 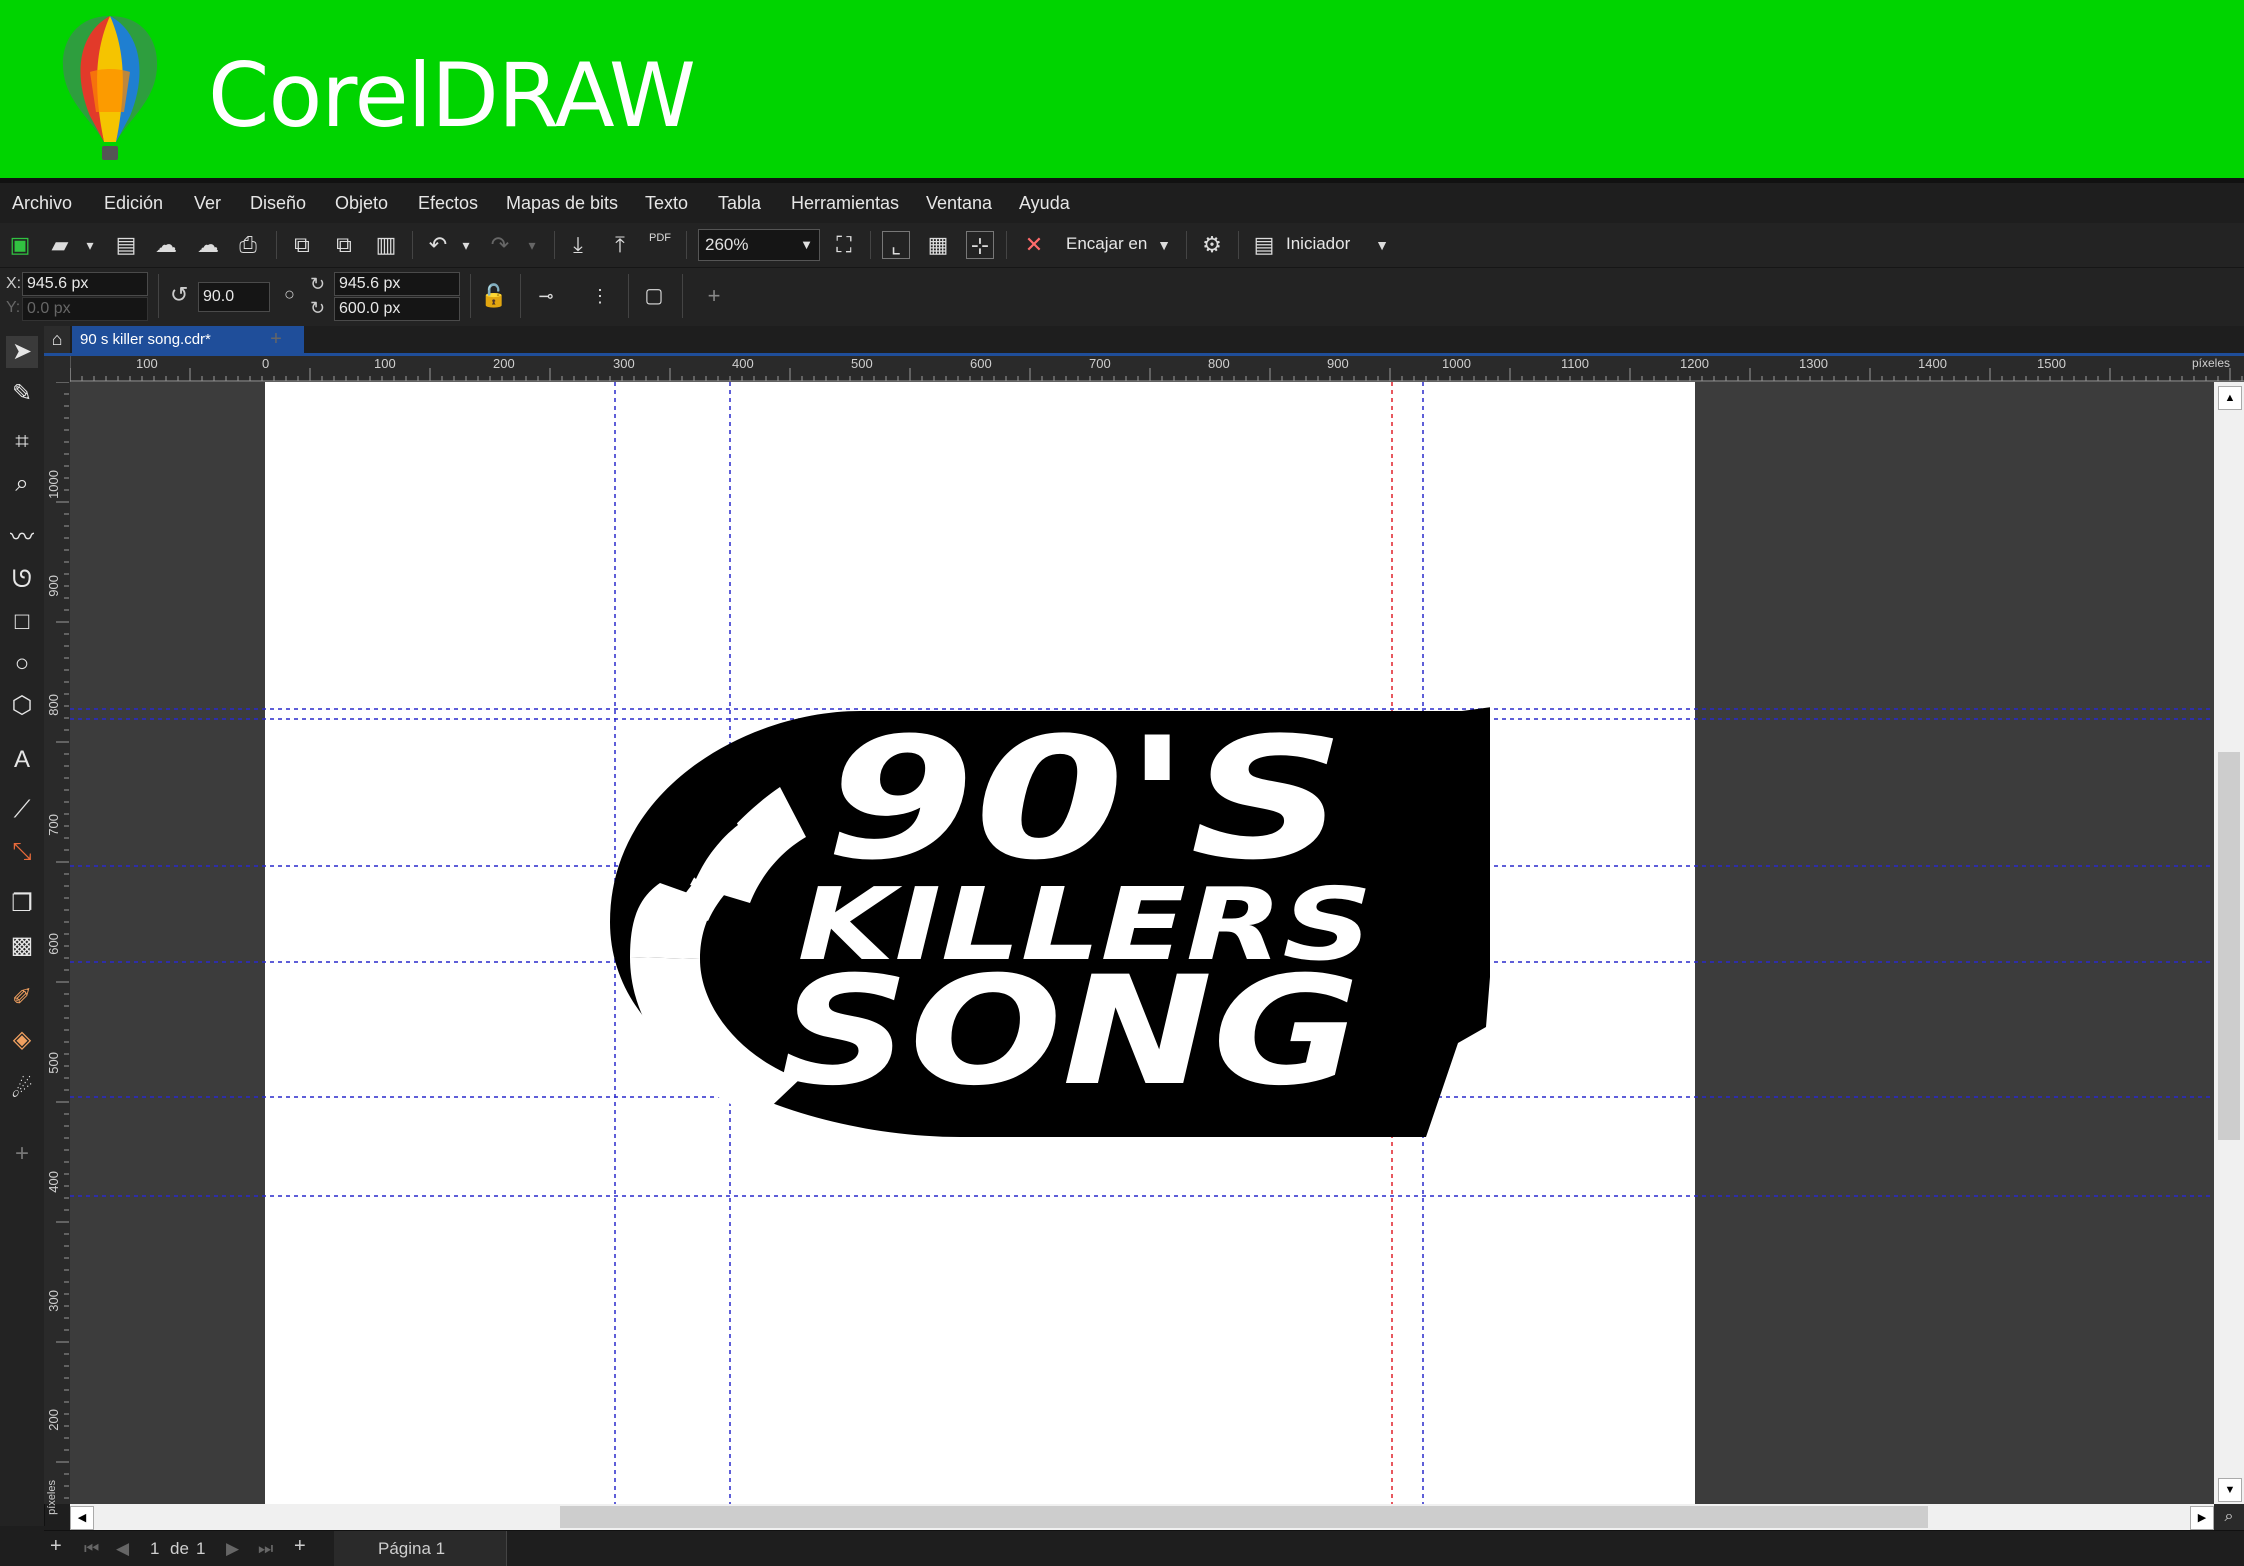 What do you see at coordinates (739, 203) in the screenshot?
I see `menu-tabla: Tabla` at bounding box center [739, 203].